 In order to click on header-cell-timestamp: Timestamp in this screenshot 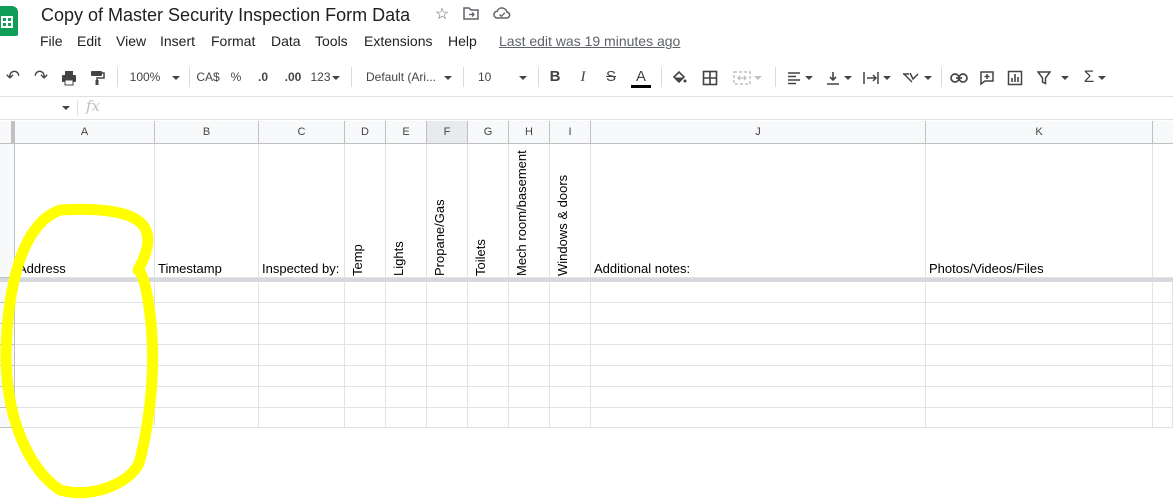, I will do `click(207, 211)`.